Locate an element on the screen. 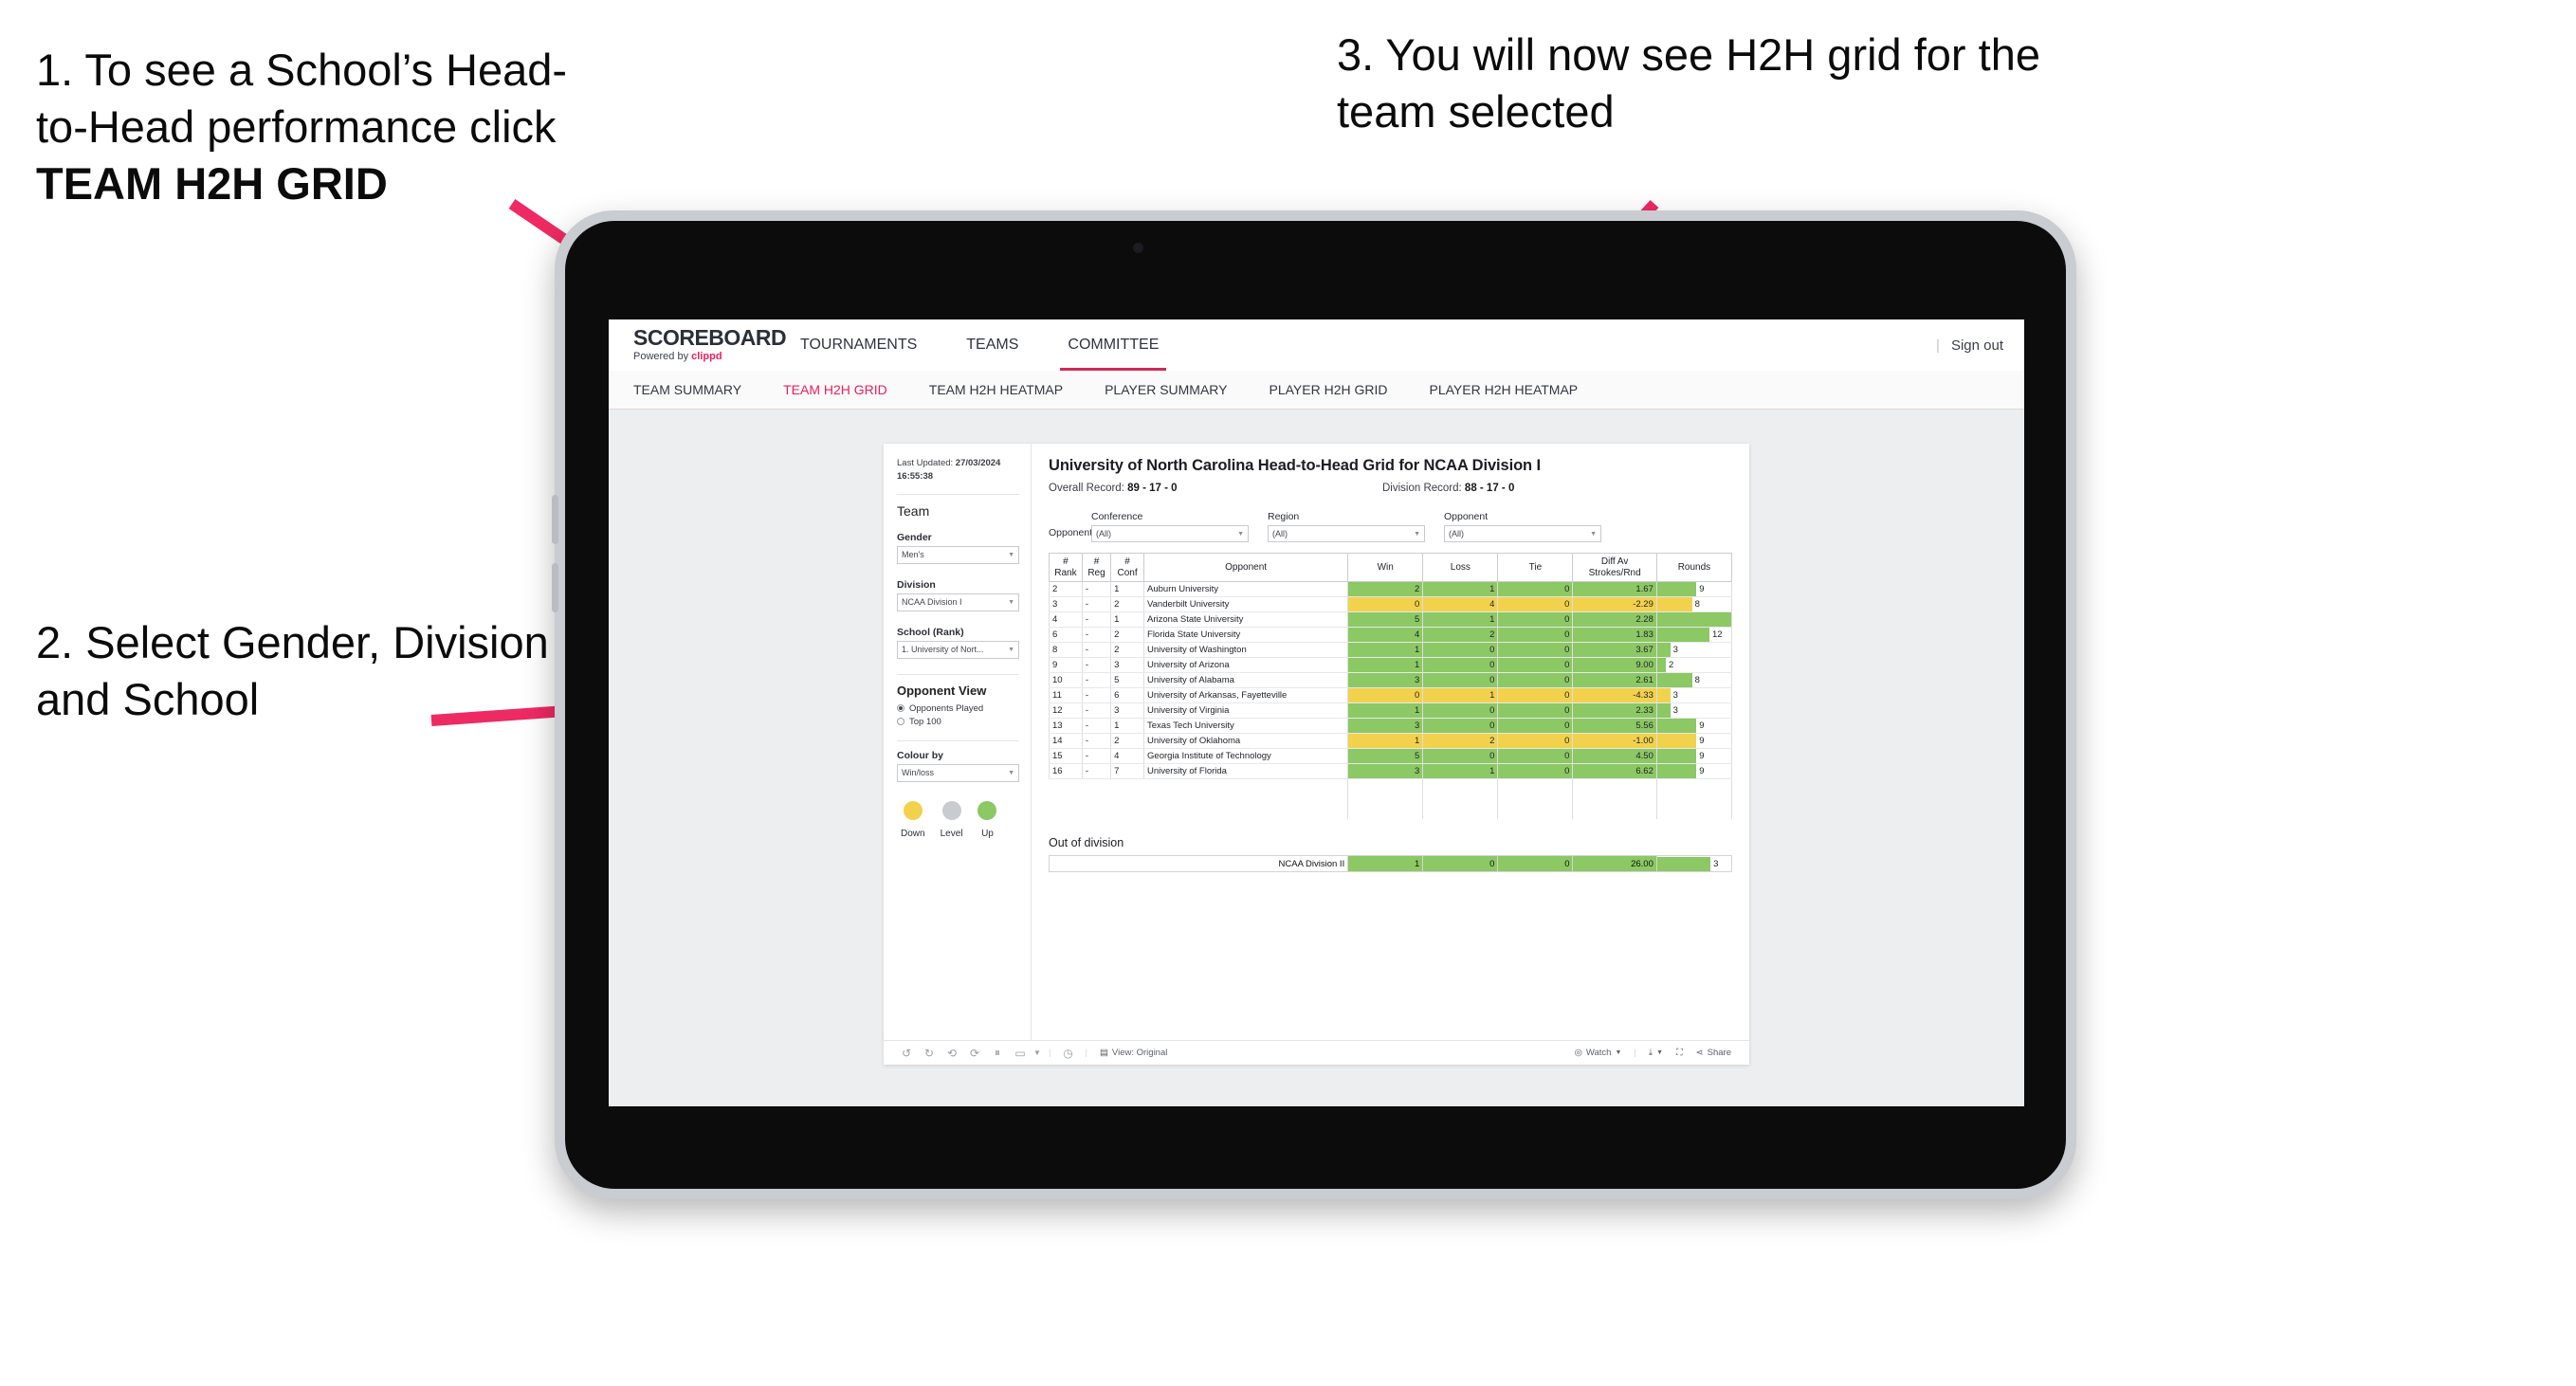 Image resolution: width=2576 pixels, height=1386 pixels. legend-swatch-level is located at coordinates (951, 810).